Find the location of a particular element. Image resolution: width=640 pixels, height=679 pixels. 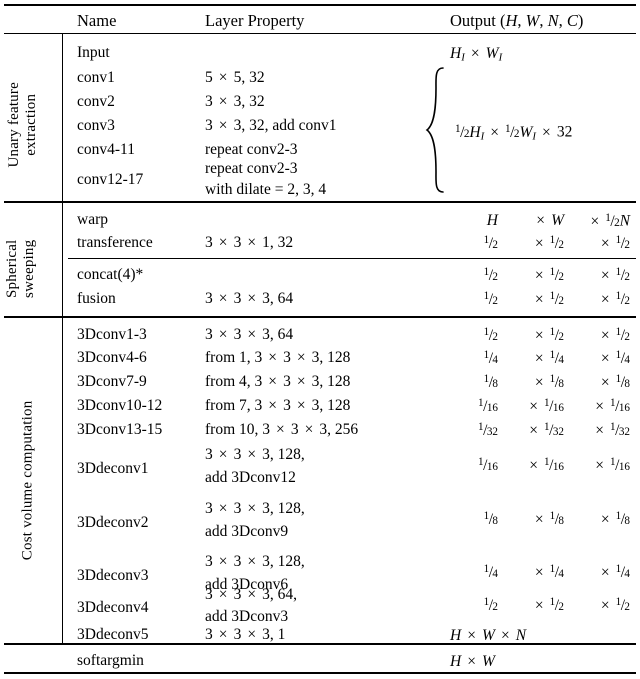

row-3ddeconv3-prop: 3 × 3 × 3, 128, is located at coordinates (255, 561).